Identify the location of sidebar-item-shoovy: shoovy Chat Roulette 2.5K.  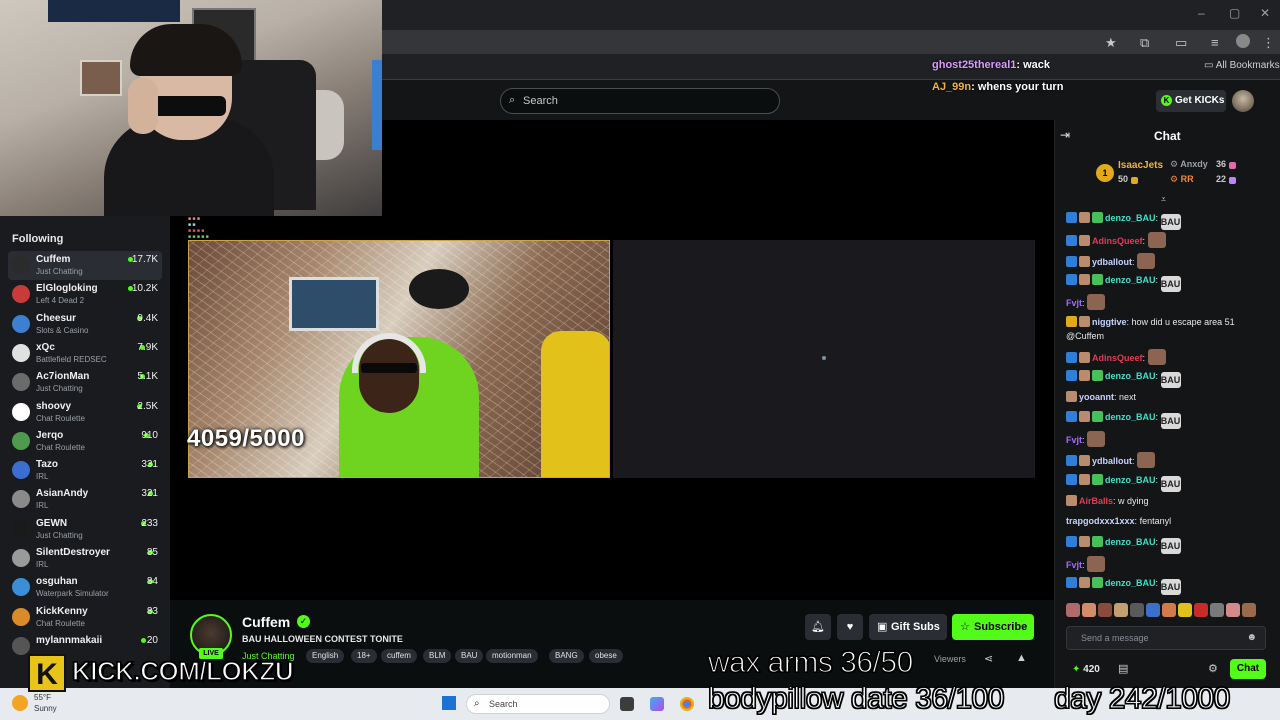
(85, 412).